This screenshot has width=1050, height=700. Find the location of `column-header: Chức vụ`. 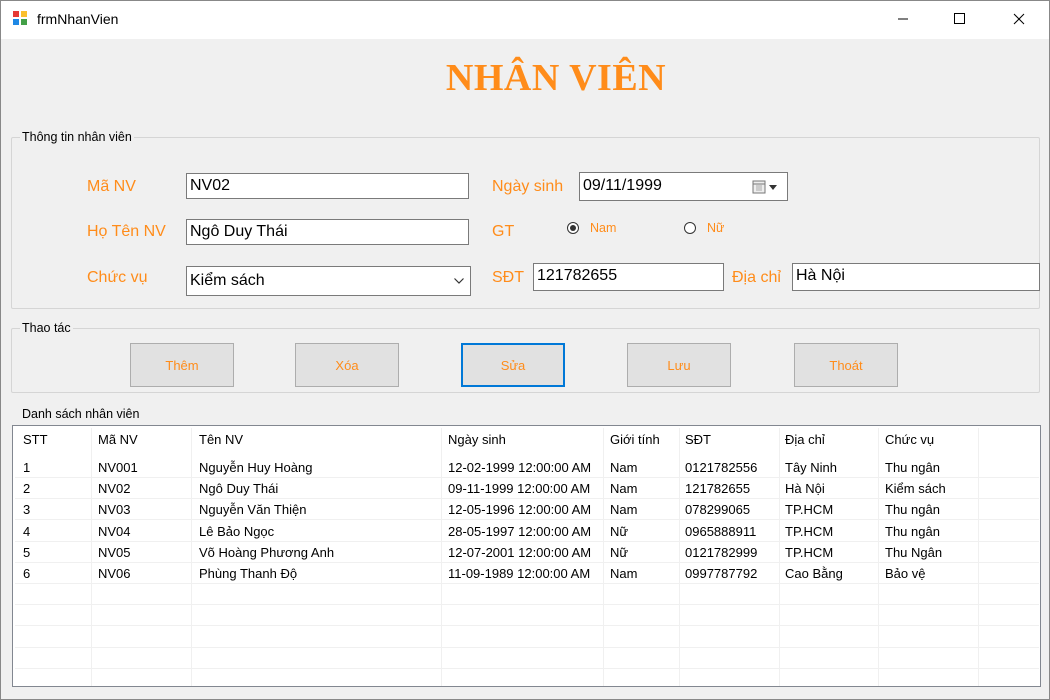

column-header: Chức vụ is located at coordinates (909, 439).